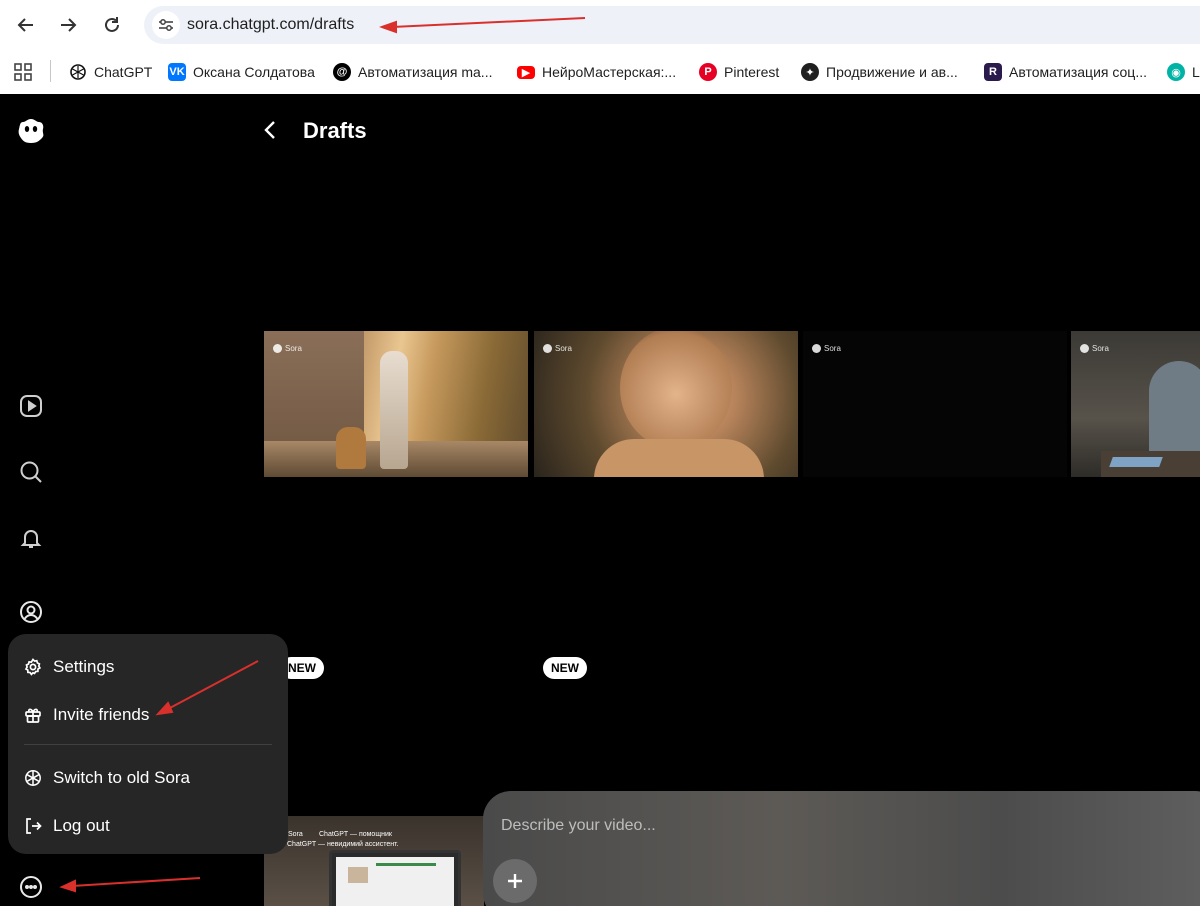 The image size is (1200, 906). I want to click on url-text: sora.chatgpt.com/drafts, so click(270, 25).